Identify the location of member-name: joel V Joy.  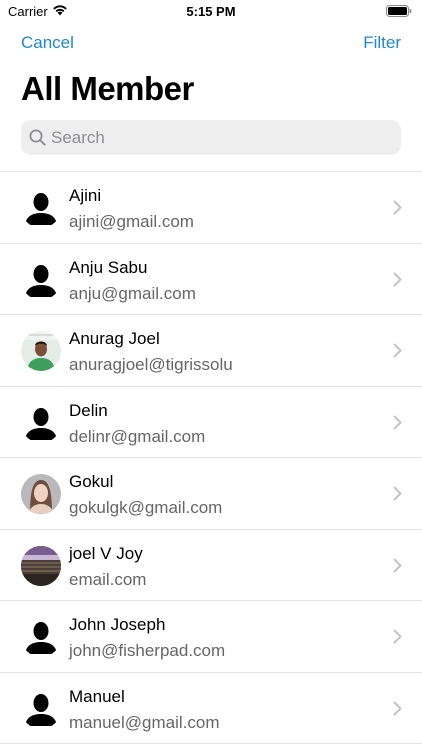
(106, 553).